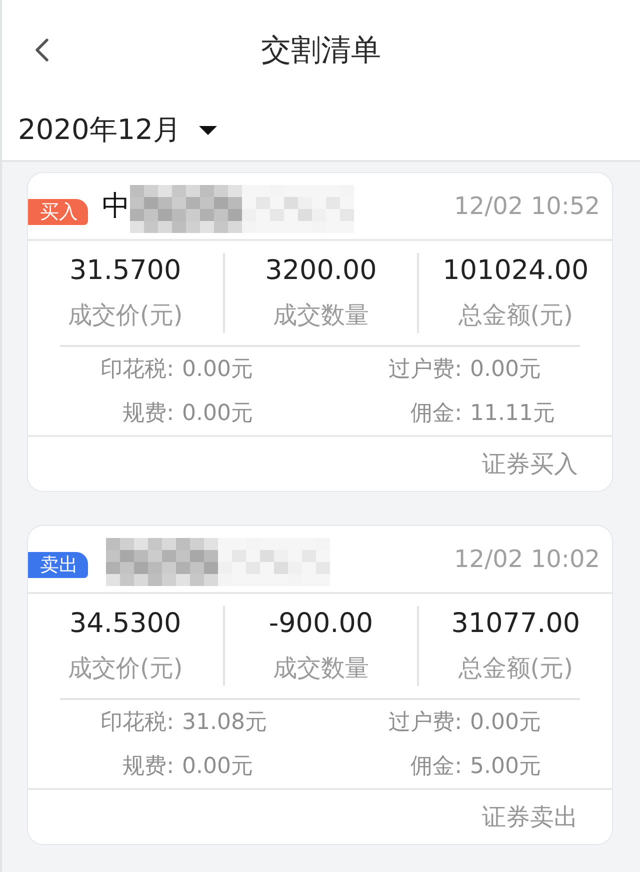 The width and height of the screenshot is (640, 872). Describe the element at coordinates (512, 414) in the screenshot. I see `fee-value: 11.11元` at that location.